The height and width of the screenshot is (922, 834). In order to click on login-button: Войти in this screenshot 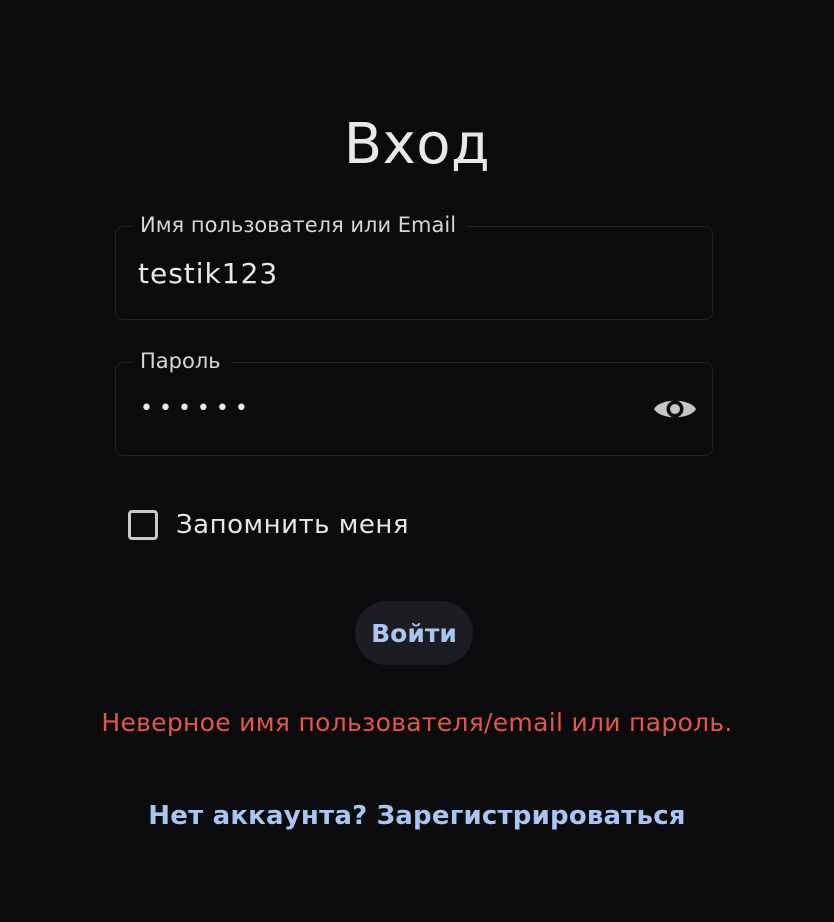, I will do `click(414, 633)`.